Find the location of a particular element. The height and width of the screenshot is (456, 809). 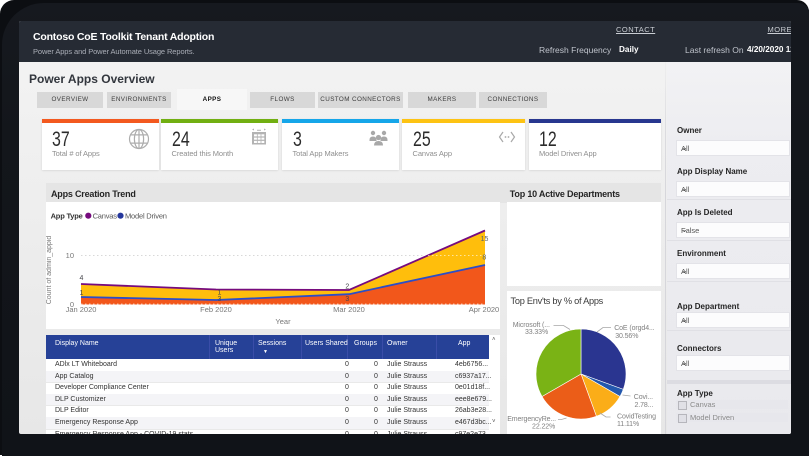

svg-text: Year is located at coordinates (283, 321).